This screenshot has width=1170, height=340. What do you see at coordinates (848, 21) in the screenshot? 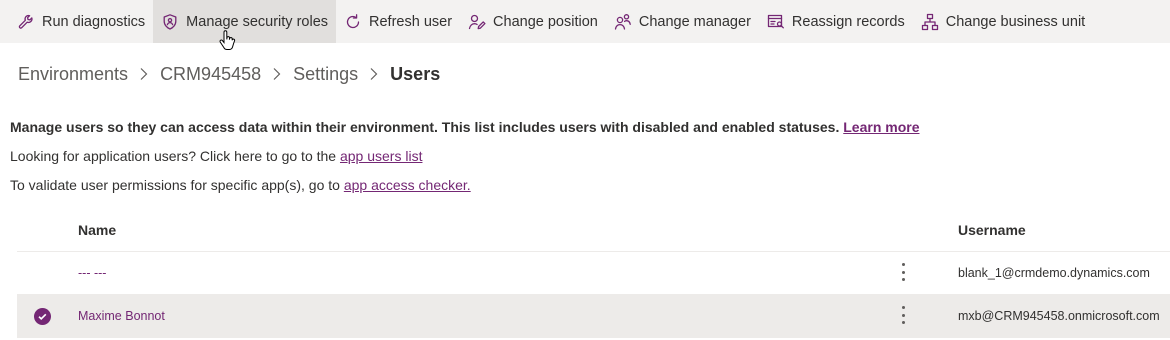
I see `reassign-records-label: Reassign records` at bounding box center [848, 21].